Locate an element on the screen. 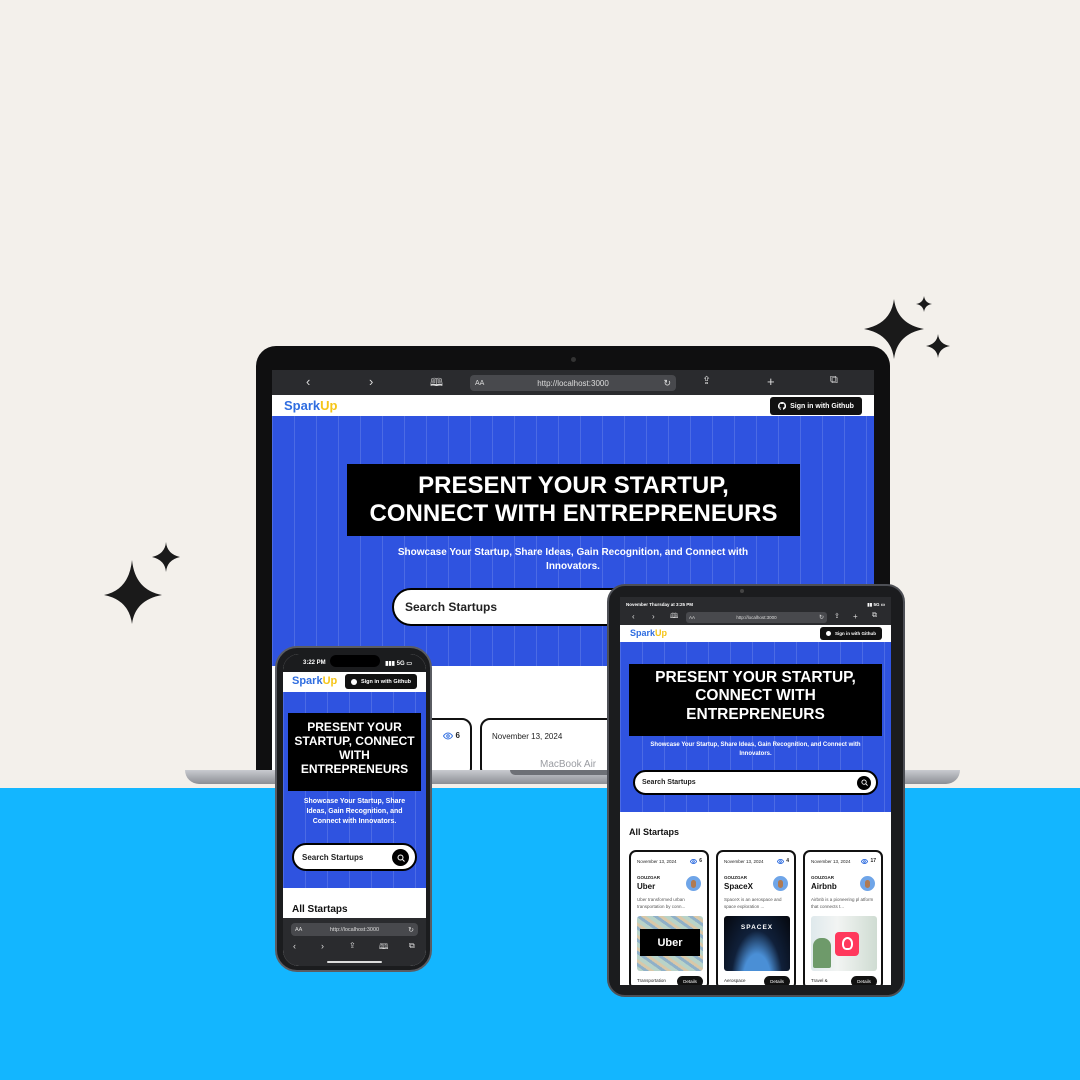 The image size is (1080, 1080). browser-bottom-bar: AA http://localhost:3000 ↻ ‹ › ⇪ 🕮 ⧉ is located at coordinates (354, 942).